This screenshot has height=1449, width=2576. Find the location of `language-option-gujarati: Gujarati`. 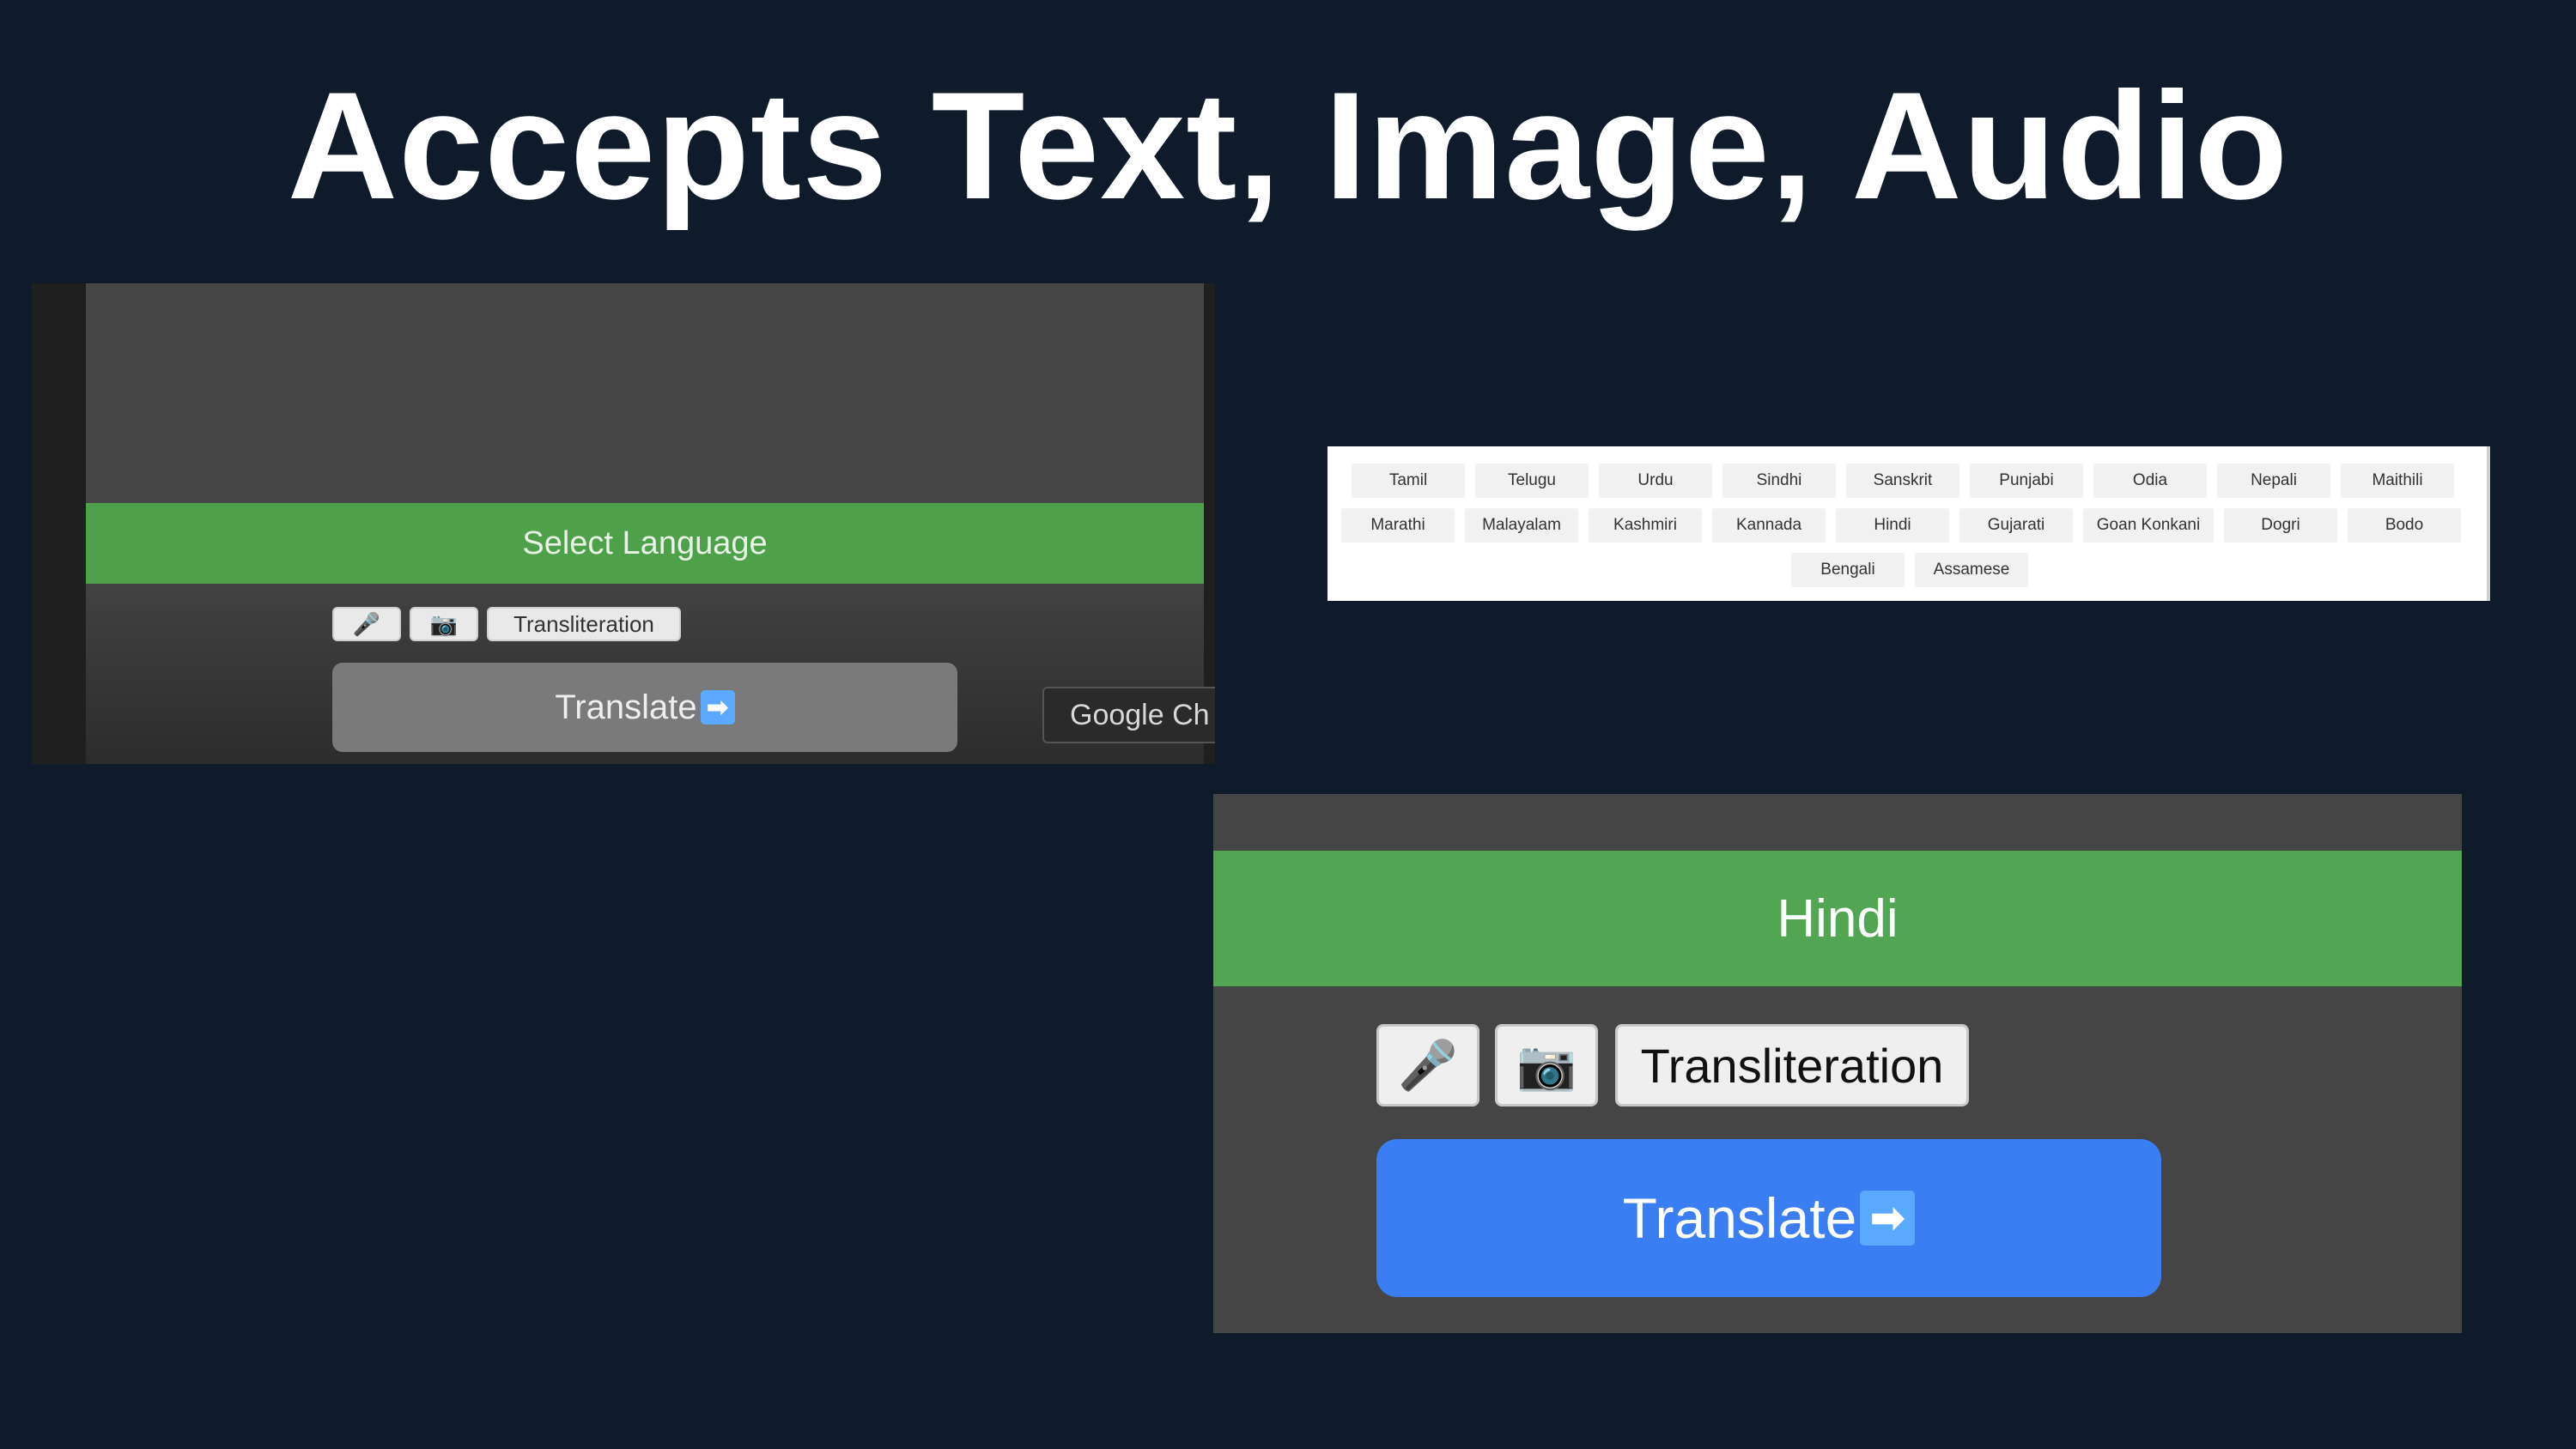

language-option-gujarati: Gujarati is located at coordinates (2016, 525).